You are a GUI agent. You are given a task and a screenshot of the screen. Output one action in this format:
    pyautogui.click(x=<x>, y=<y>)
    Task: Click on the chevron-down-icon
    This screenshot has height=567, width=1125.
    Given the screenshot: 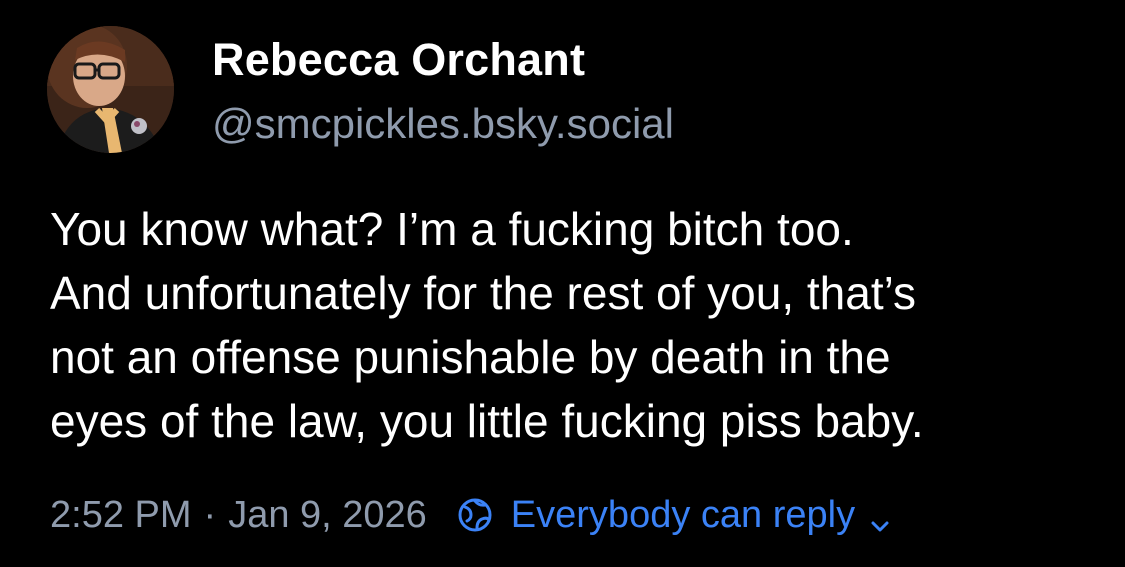 What is the action you would take?
    pyautogui.click(x=880, y=518)
    